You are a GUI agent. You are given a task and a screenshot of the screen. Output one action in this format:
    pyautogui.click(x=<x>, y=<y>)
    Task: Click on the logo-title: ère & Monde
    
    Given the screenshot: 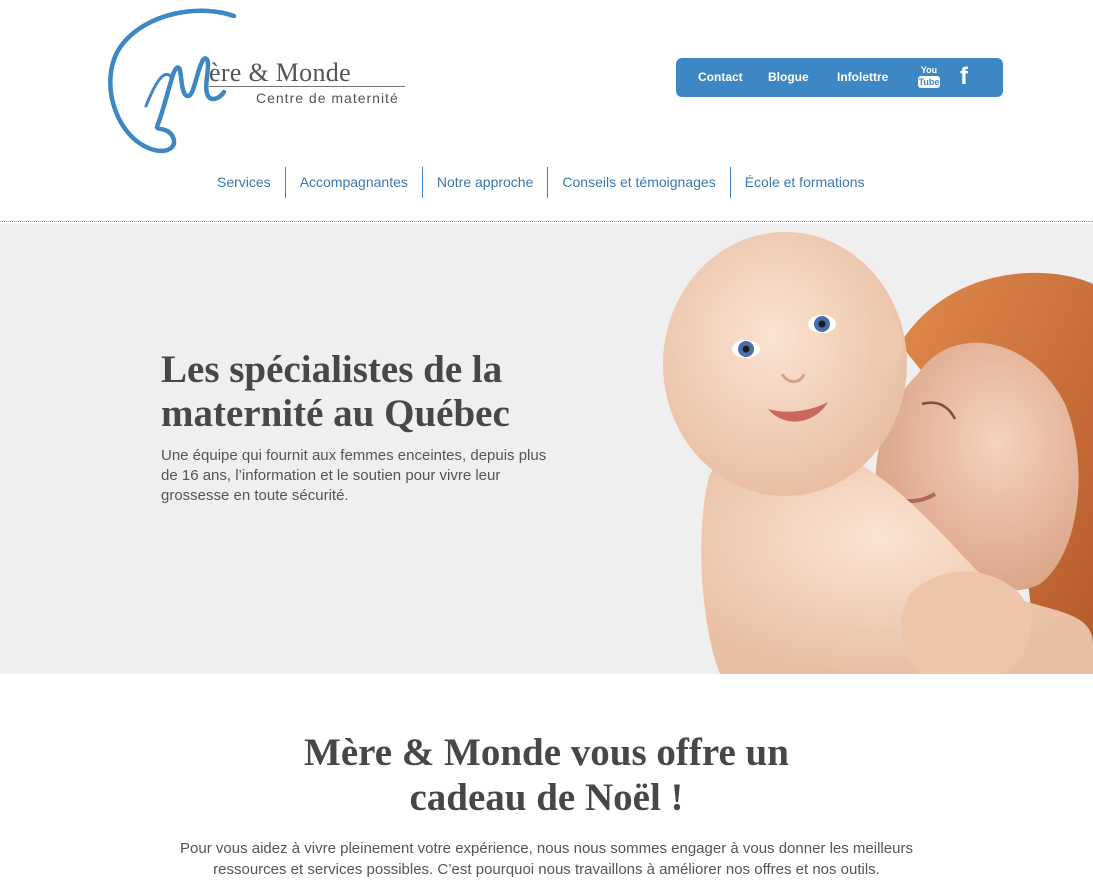 What is the action you would take?
    pyautogui.click(x=280, y=72)
    